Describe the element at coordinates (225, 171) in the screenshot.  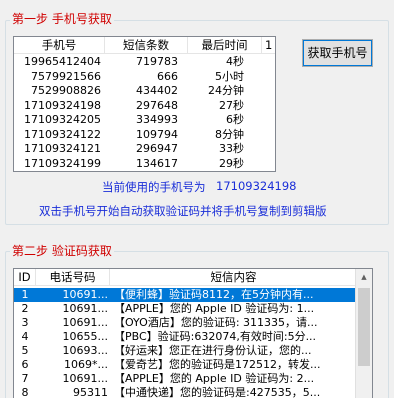
I see `last-time-cell: 21秒` at that location.